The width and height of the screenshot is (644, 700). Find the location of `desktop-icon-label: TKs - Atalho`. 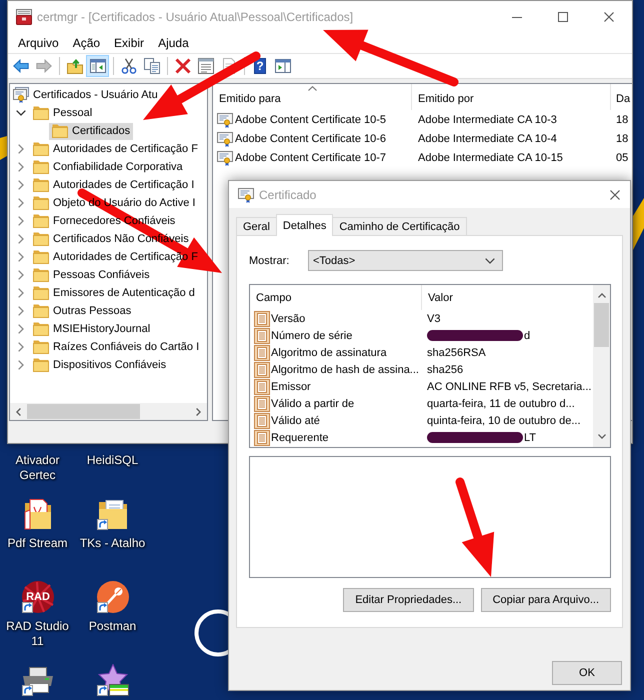

desktop-icon-label: TKs - Atalho is located at coordinates (113, 543).